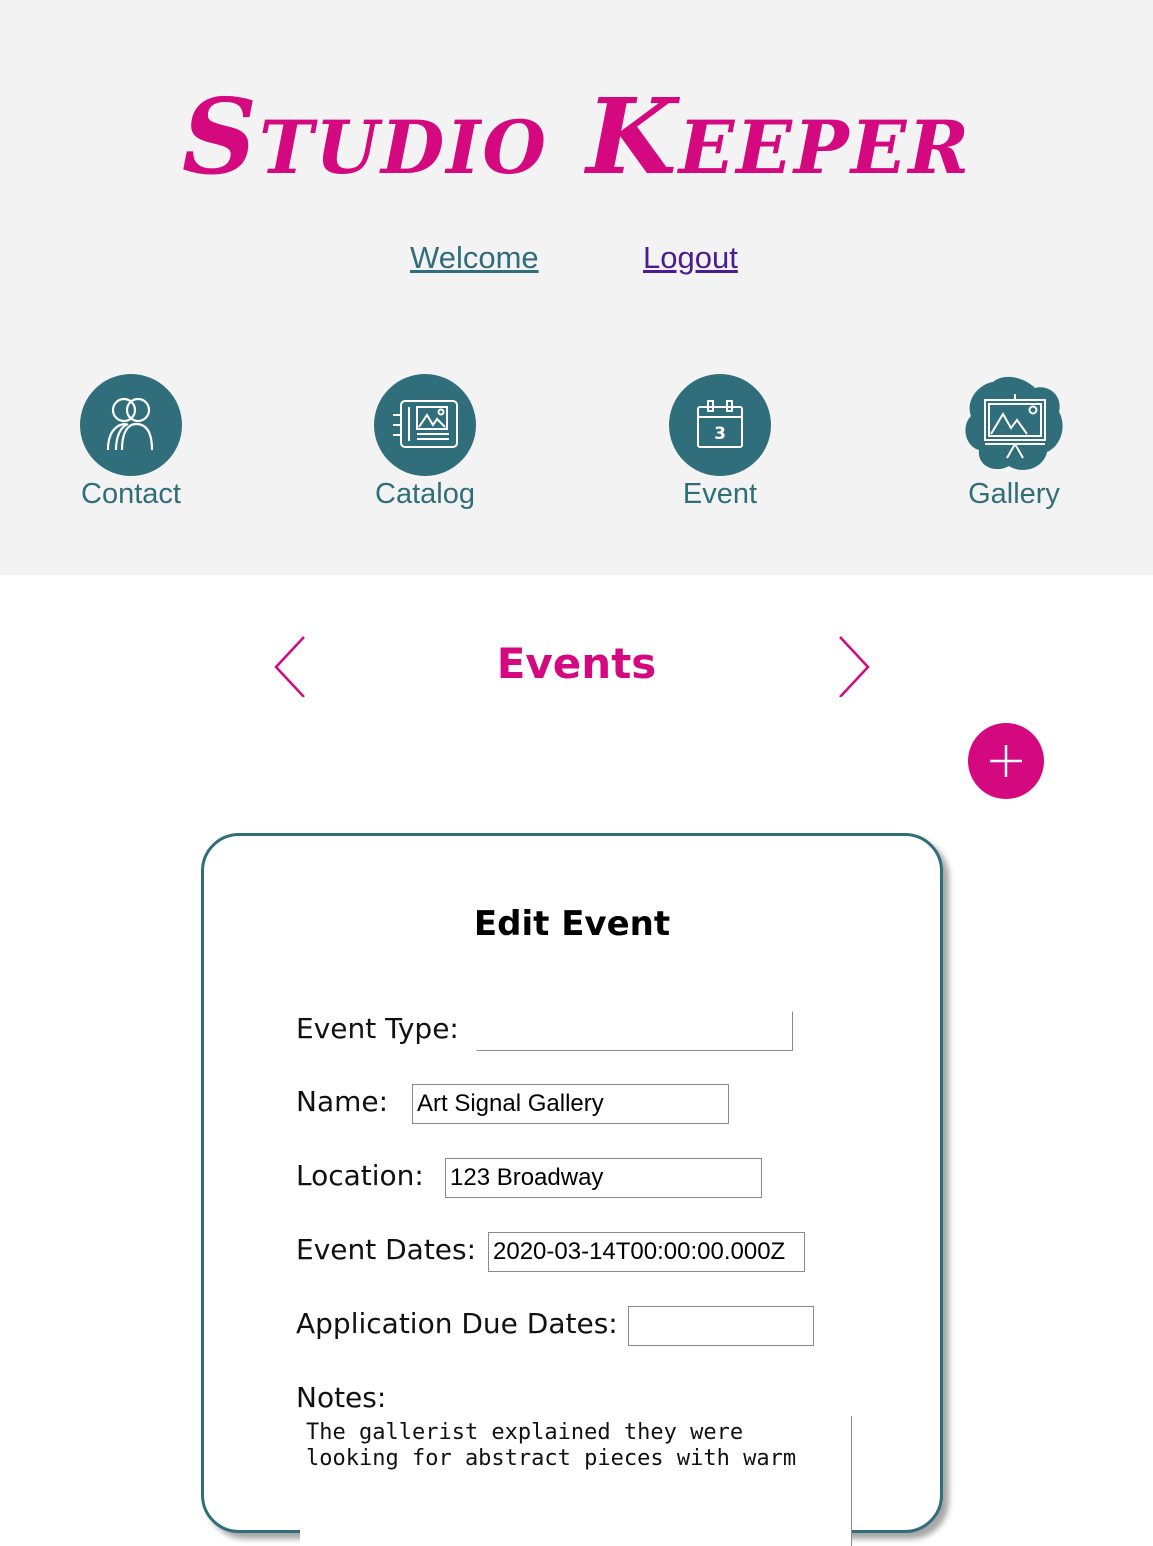  I want to click on top-links: Welcome Logout, so click(576, 260).